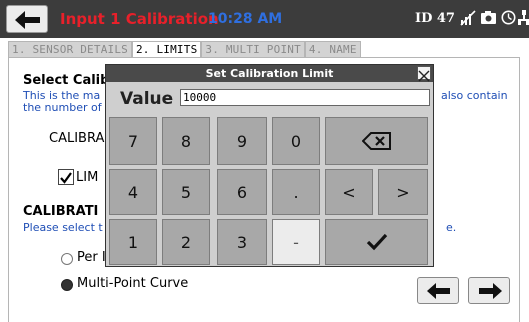  I want to click on backspace-icon, so click(376, 141).